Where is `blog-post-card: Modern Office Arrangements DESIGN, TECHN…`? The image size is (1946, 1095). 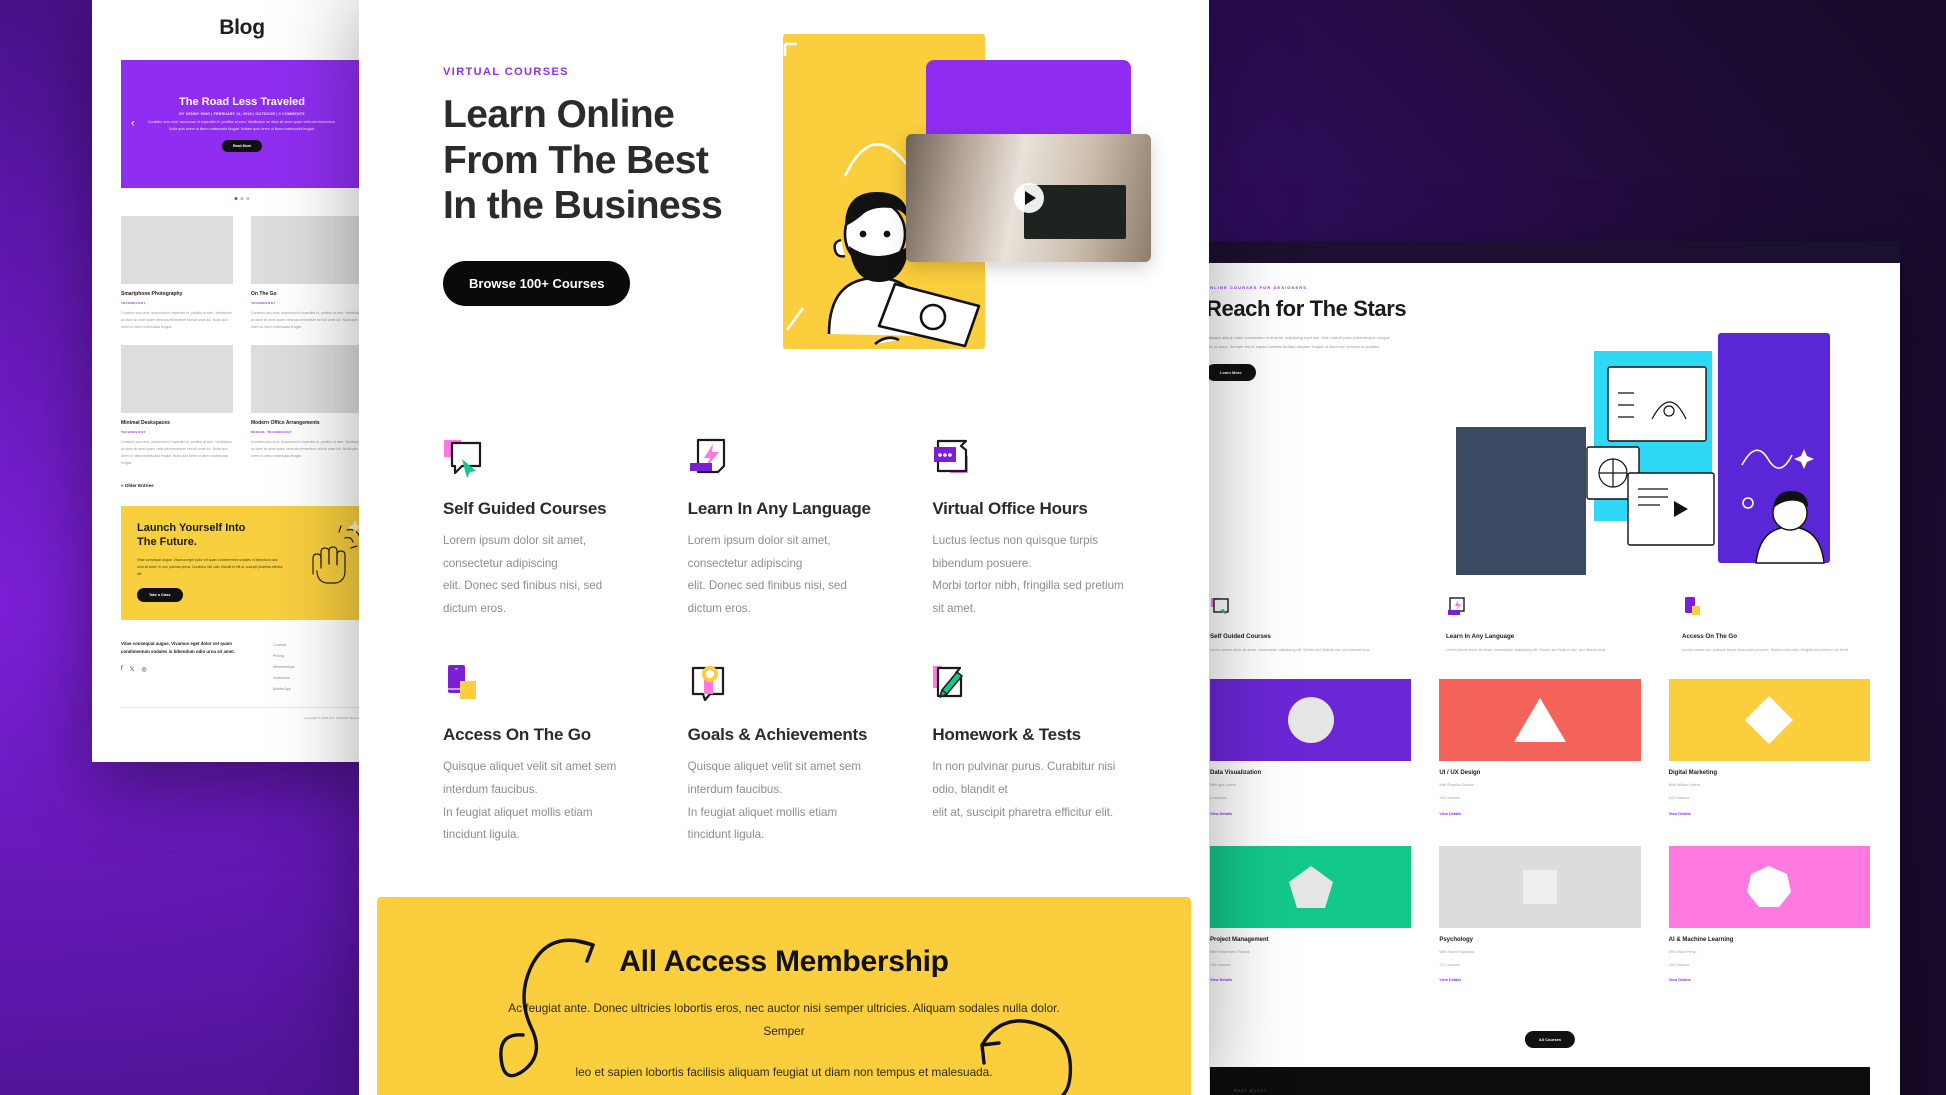
blog-post-card: Modern Office Arrangements DESIGN, TECHN… is located at coordinates (307, 405).